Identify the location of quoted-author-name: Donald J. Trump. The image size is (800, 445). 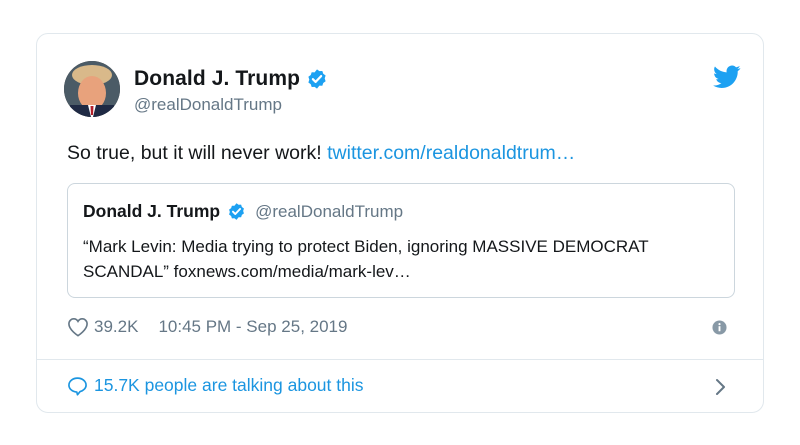
(152, 211).